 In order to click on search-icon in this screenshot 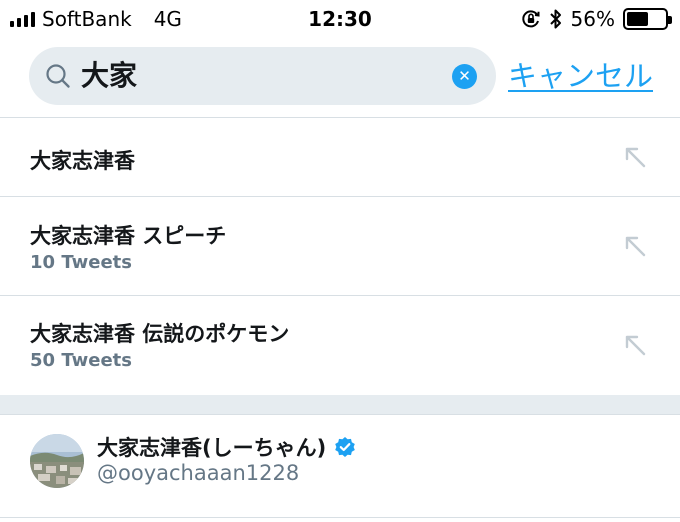, I will do `click(58, 76)`.